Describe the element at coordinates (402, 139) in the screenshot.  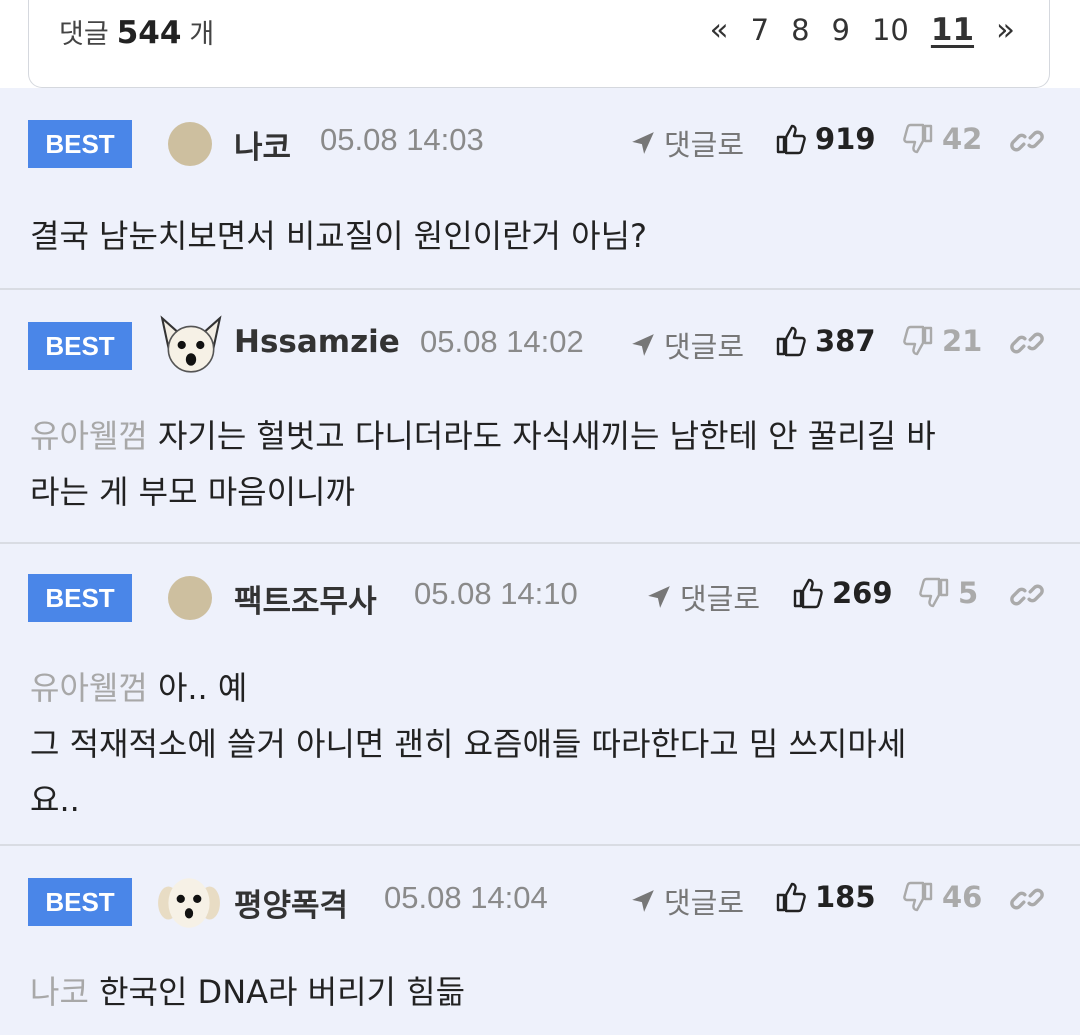
I see `timestamp: 05.08 14:03` at that location.